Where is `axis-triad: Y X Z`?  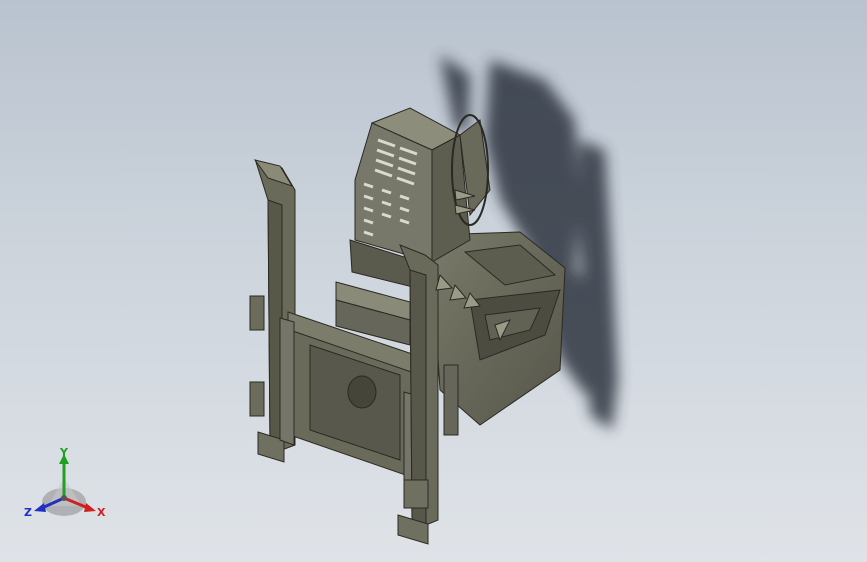 axis-triad: Y X Z is located at coordinates (65, 487).